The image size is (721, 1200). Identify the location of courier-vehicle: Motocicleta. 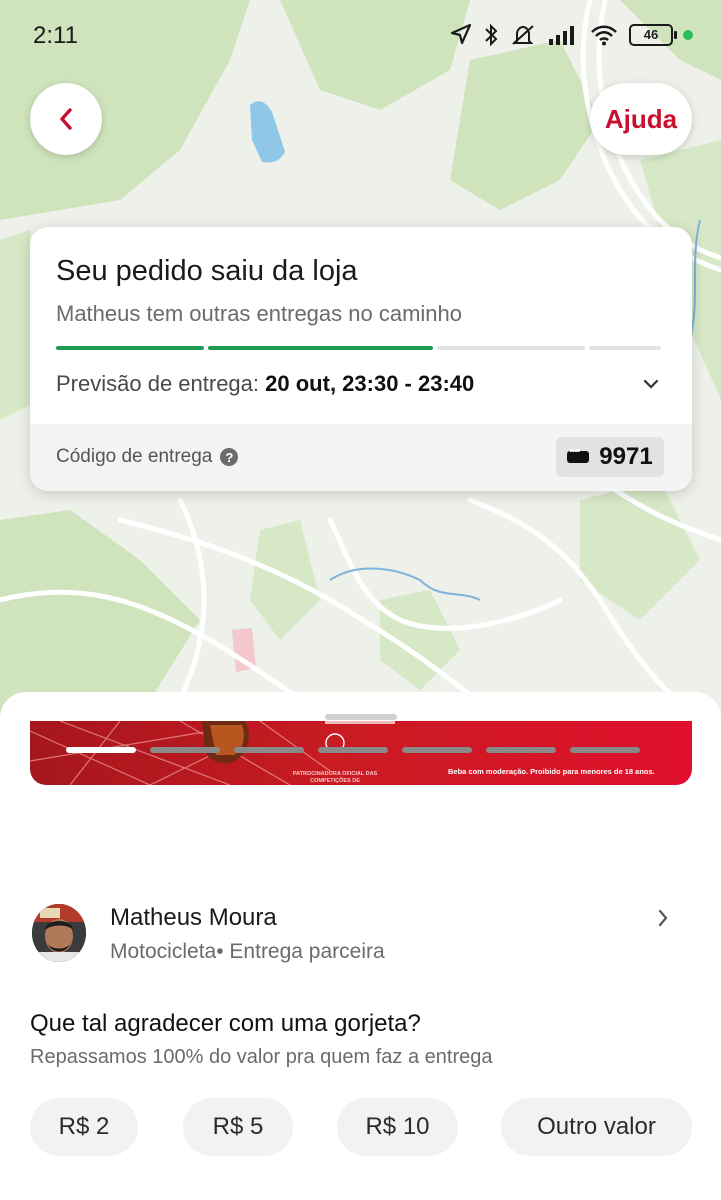
(163, 951).